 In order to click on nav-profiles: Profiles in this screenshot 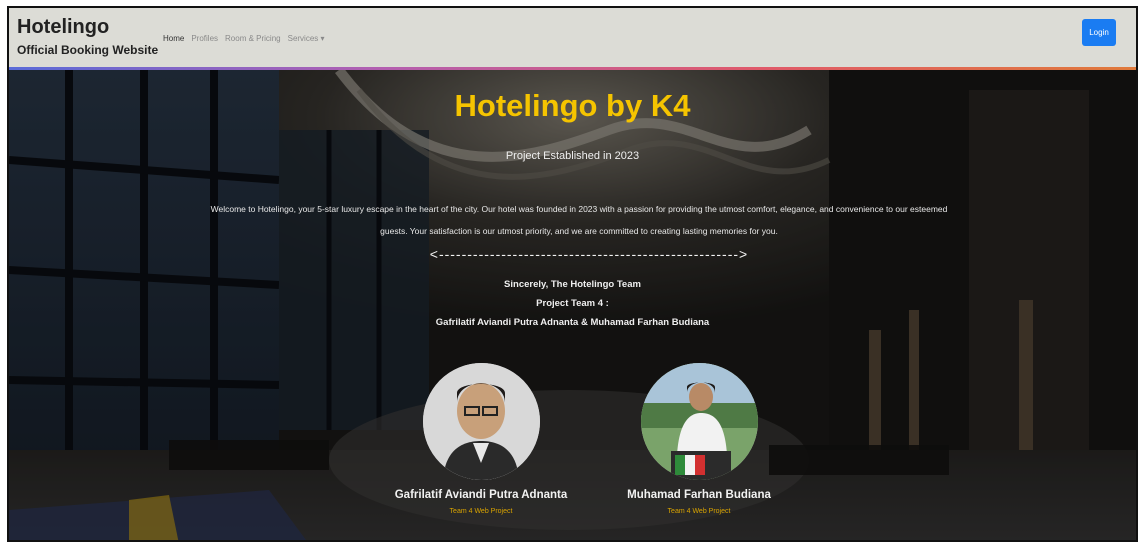, I will do `click(204, 38)`.